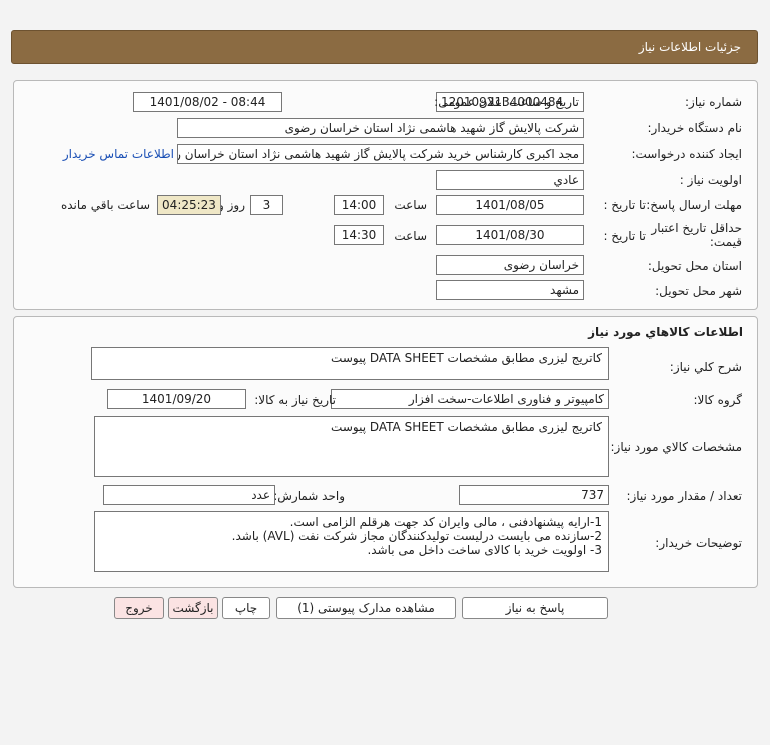 The width and height of the screenshot is (770, 745). What do you see at coordinates (309, 496) in the screenshot?
I see `unit-label: واحد شمارش:` at bounding box center [309, 496].